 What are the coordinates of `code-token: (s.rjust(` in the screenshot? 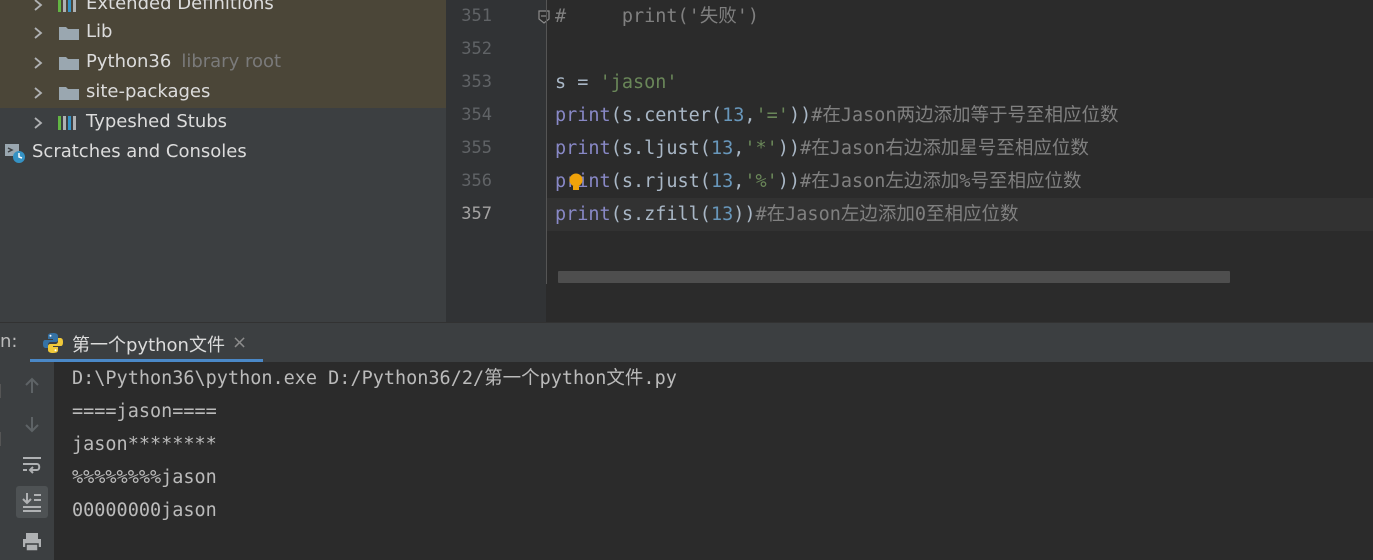 It's located at (660, 181).